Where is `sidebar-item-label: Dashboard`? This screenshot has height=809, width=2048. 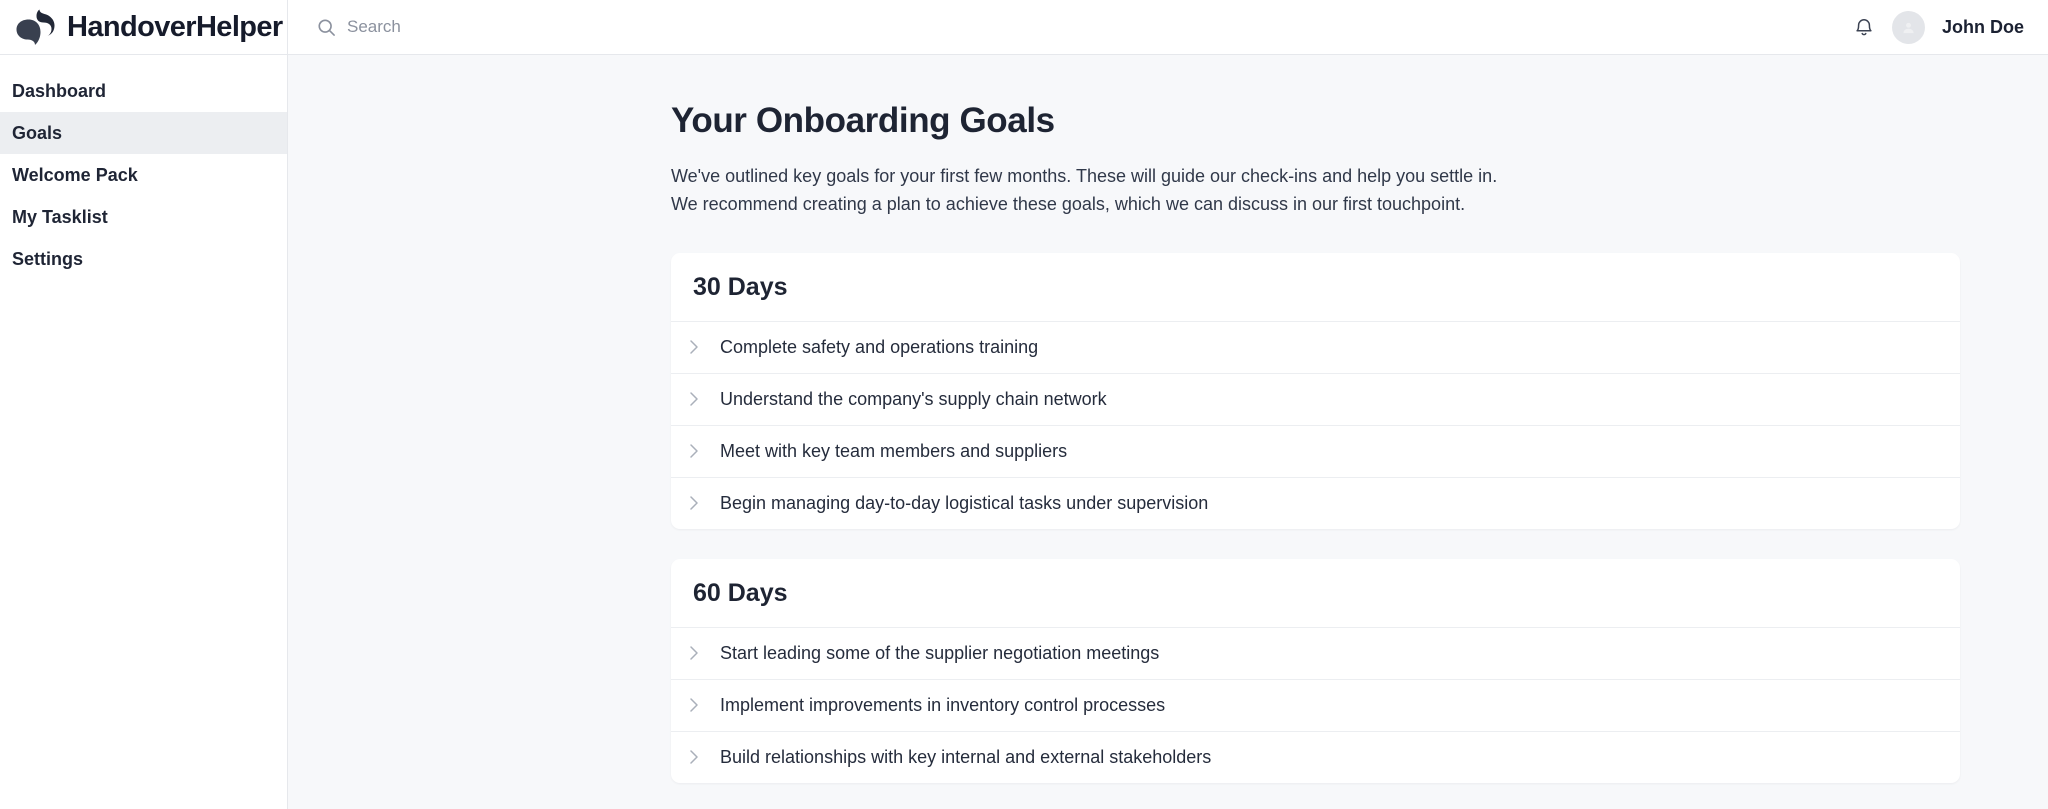 sidebar-item-label: Dashboard is located at coordinates (59, 90).